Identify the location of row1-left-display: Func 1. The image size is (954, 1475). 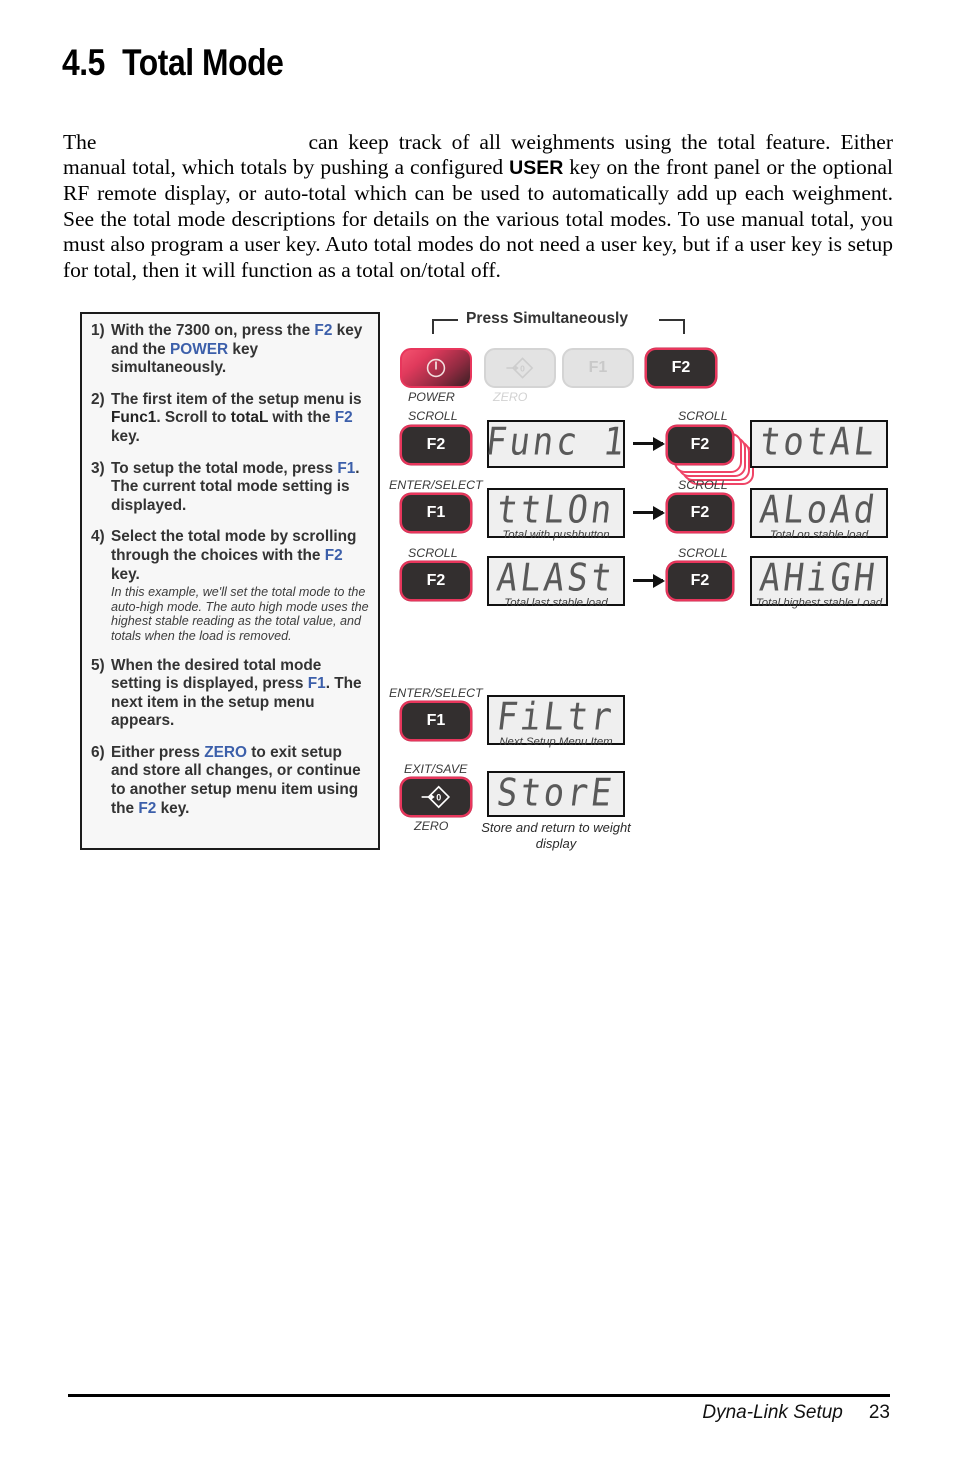
(556, 444).